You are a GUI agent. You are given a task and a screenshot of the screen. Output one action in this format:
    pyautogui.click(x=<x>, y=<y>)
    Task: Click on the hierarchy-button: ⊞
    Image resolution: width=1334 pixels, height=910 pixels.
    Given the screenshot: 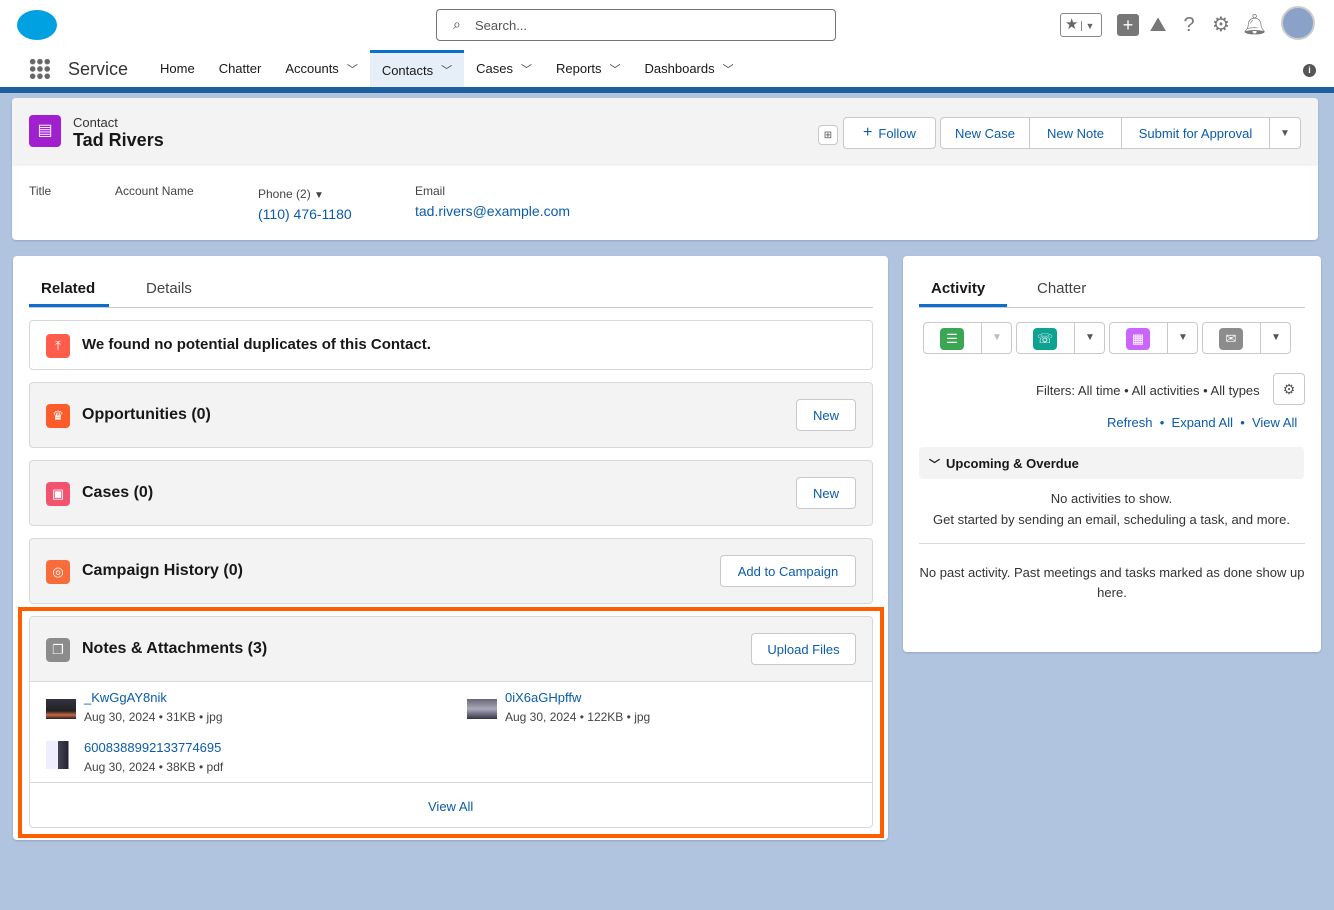 What is the action you would take?
    pyautogui.click(x=828, y=135)
    